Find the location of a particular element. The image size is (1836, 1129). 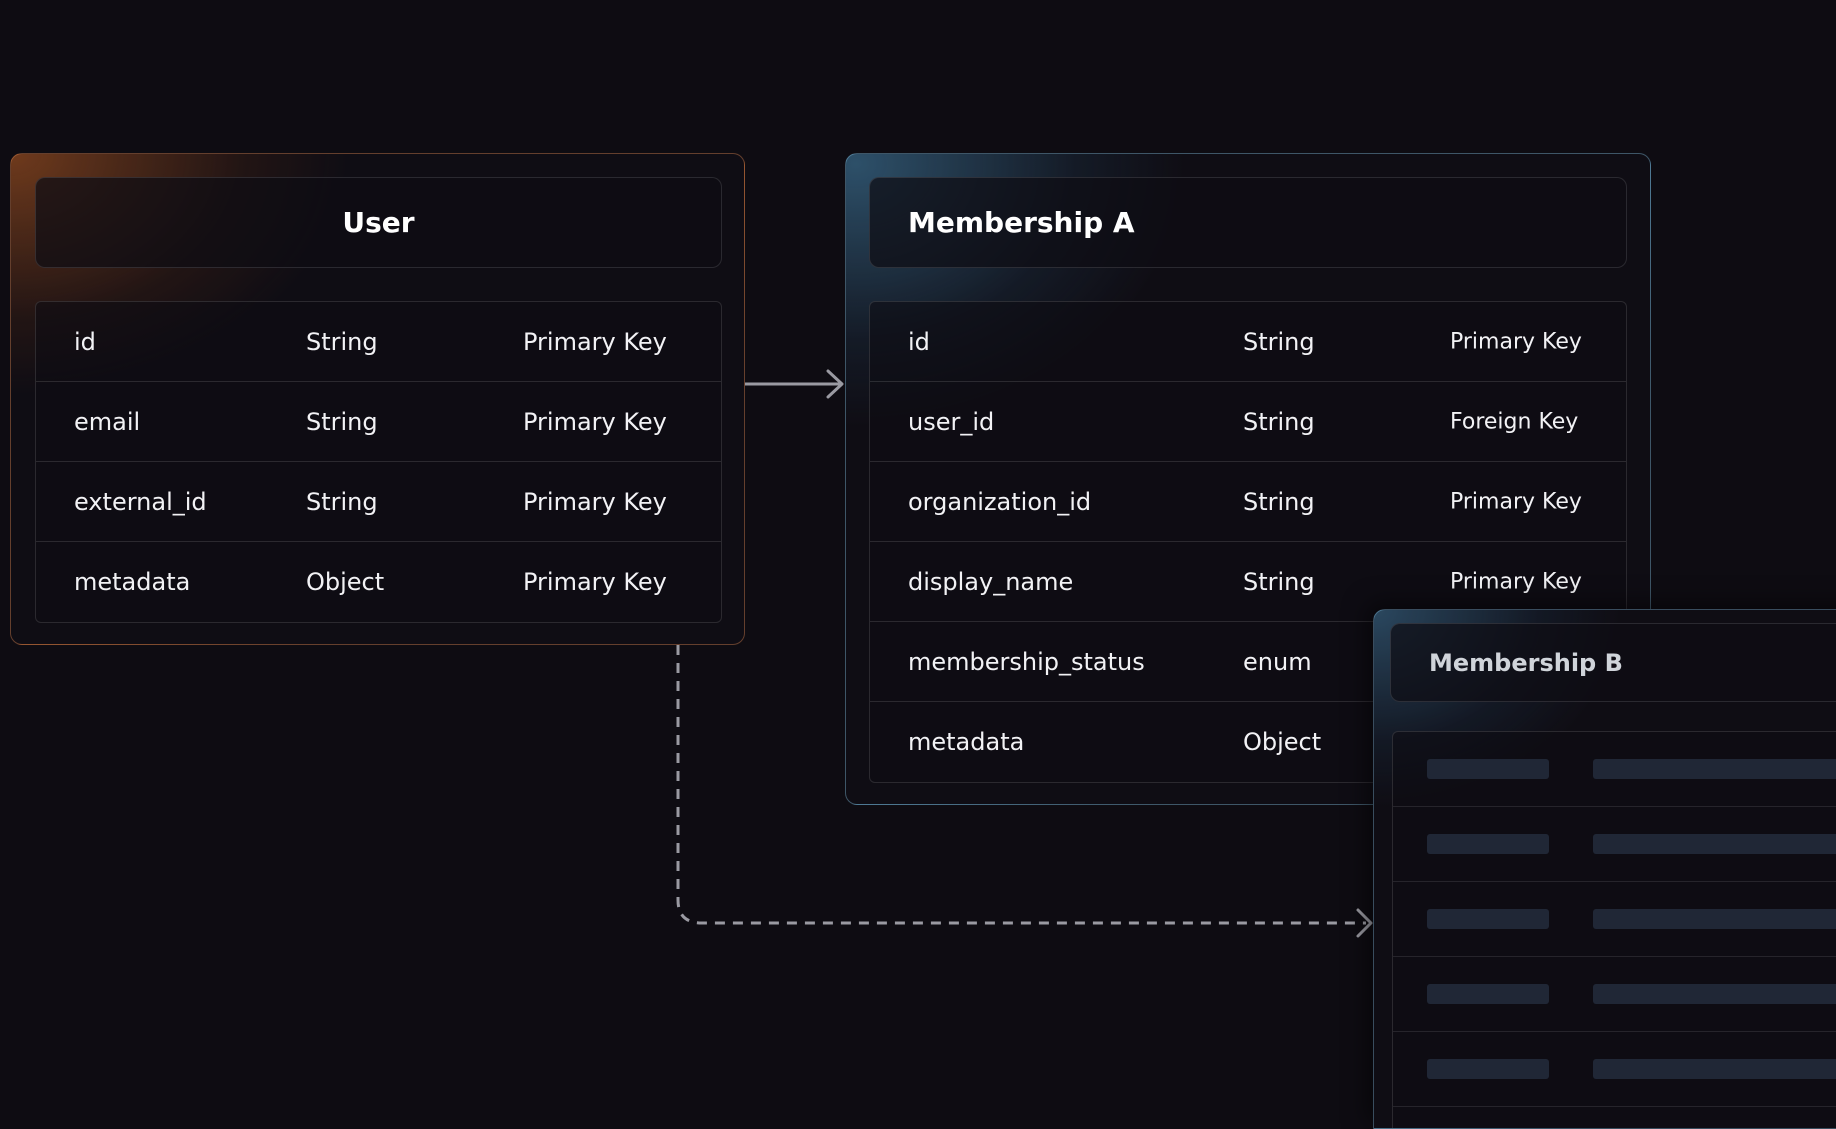

table-row: email String Primary Key is located at coordinates (378, 422).